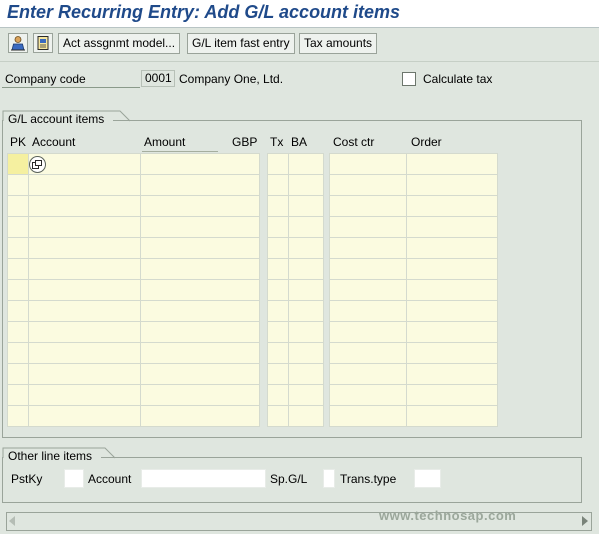  Describe the element at coordinates (74, 478) in the screenshot. I see `pstky-field` at that location.